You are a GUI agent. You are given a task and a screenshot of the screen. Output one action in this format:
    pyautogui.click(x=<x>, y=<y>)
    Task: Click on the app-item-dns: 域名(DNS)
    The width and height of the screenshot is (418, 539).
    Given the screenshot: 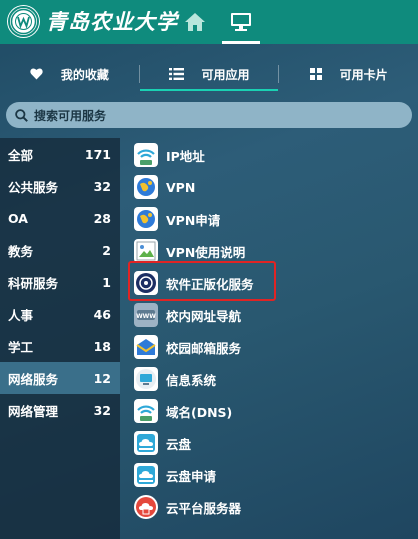 What is the action you would take?
    pyautogui.click(x=183, y=411)
    